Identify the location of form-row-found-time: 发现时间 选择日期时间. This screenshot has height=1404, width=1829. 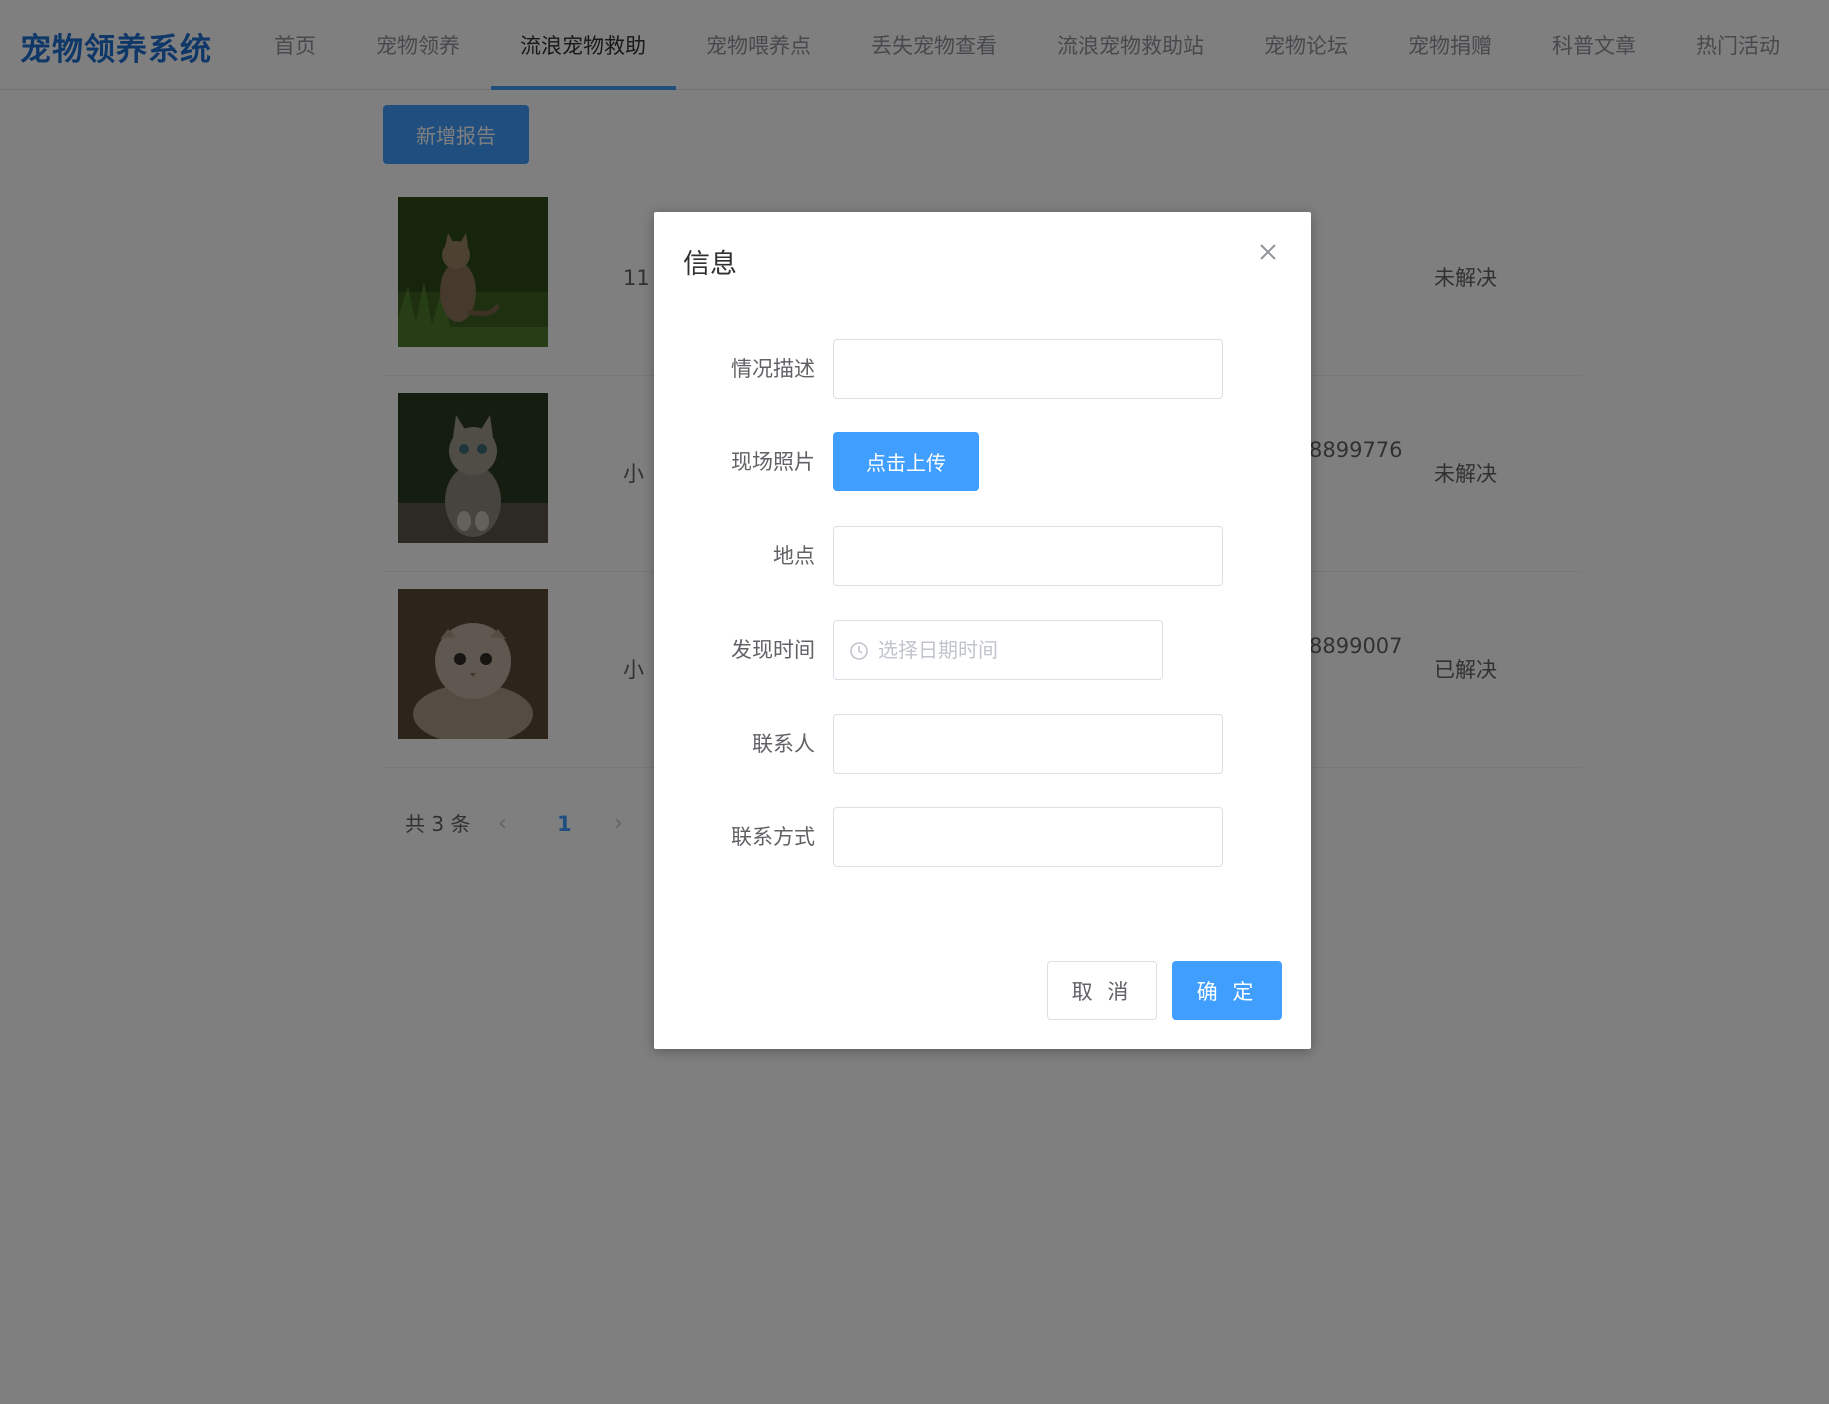
(982, 650).